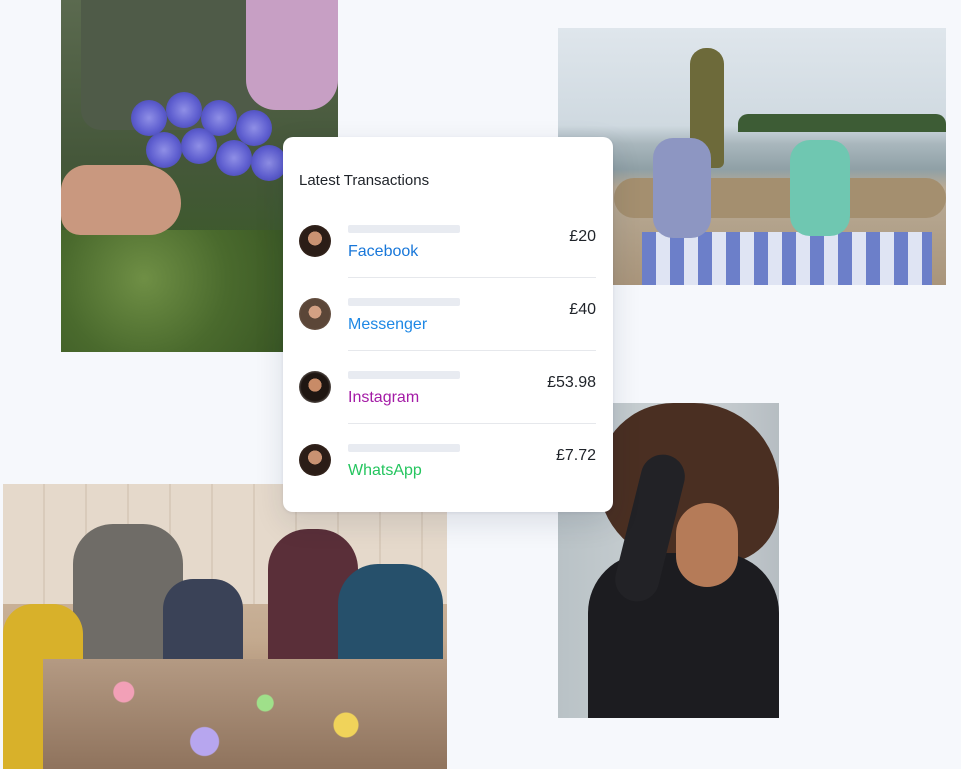 This screenshot has height=769, width=961. I want to click on transaction-source: WhatsApp, so click(385, 471).